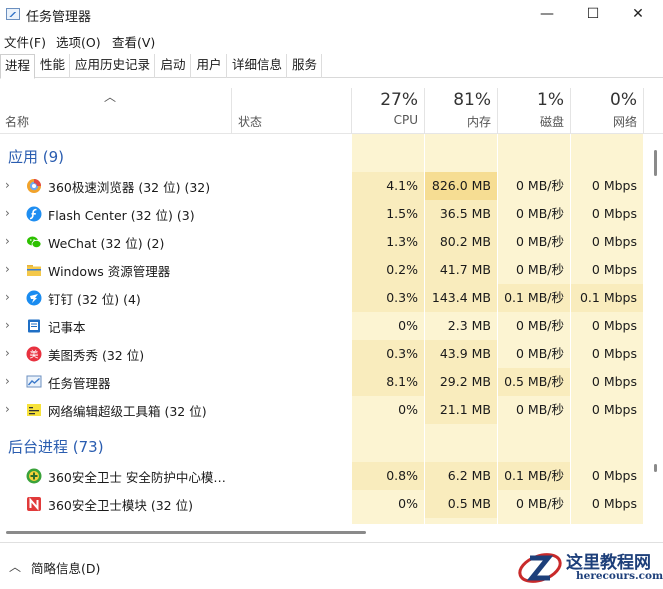  I want to click on horizontal-scrollbar, so click(325, 533).